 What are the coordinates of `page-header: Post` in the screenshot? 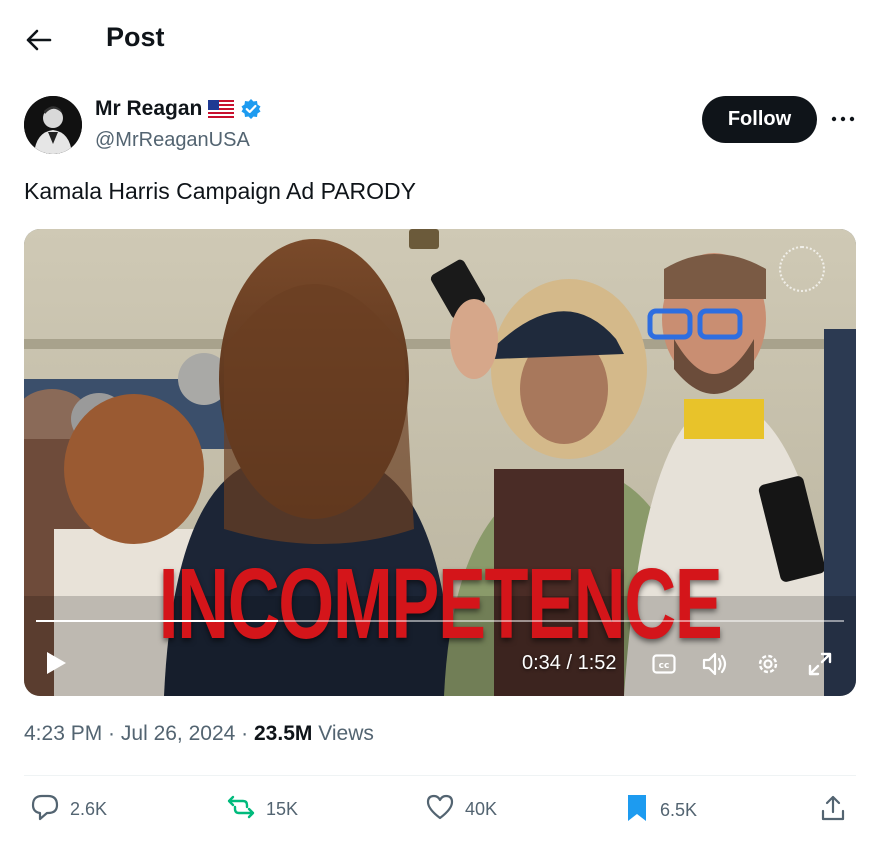 It's located at (440, 40).